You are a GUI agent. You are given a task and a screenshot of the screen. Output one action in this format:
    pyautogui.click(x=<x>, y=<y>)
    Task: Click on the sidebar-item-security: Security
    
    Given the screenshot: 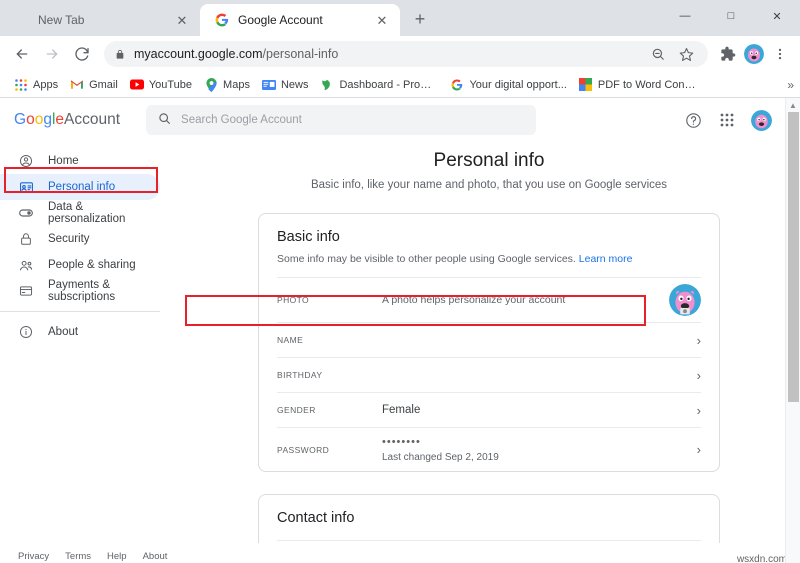 What is the action you would take?
    pyautogui.click(x=80, y=239)
    